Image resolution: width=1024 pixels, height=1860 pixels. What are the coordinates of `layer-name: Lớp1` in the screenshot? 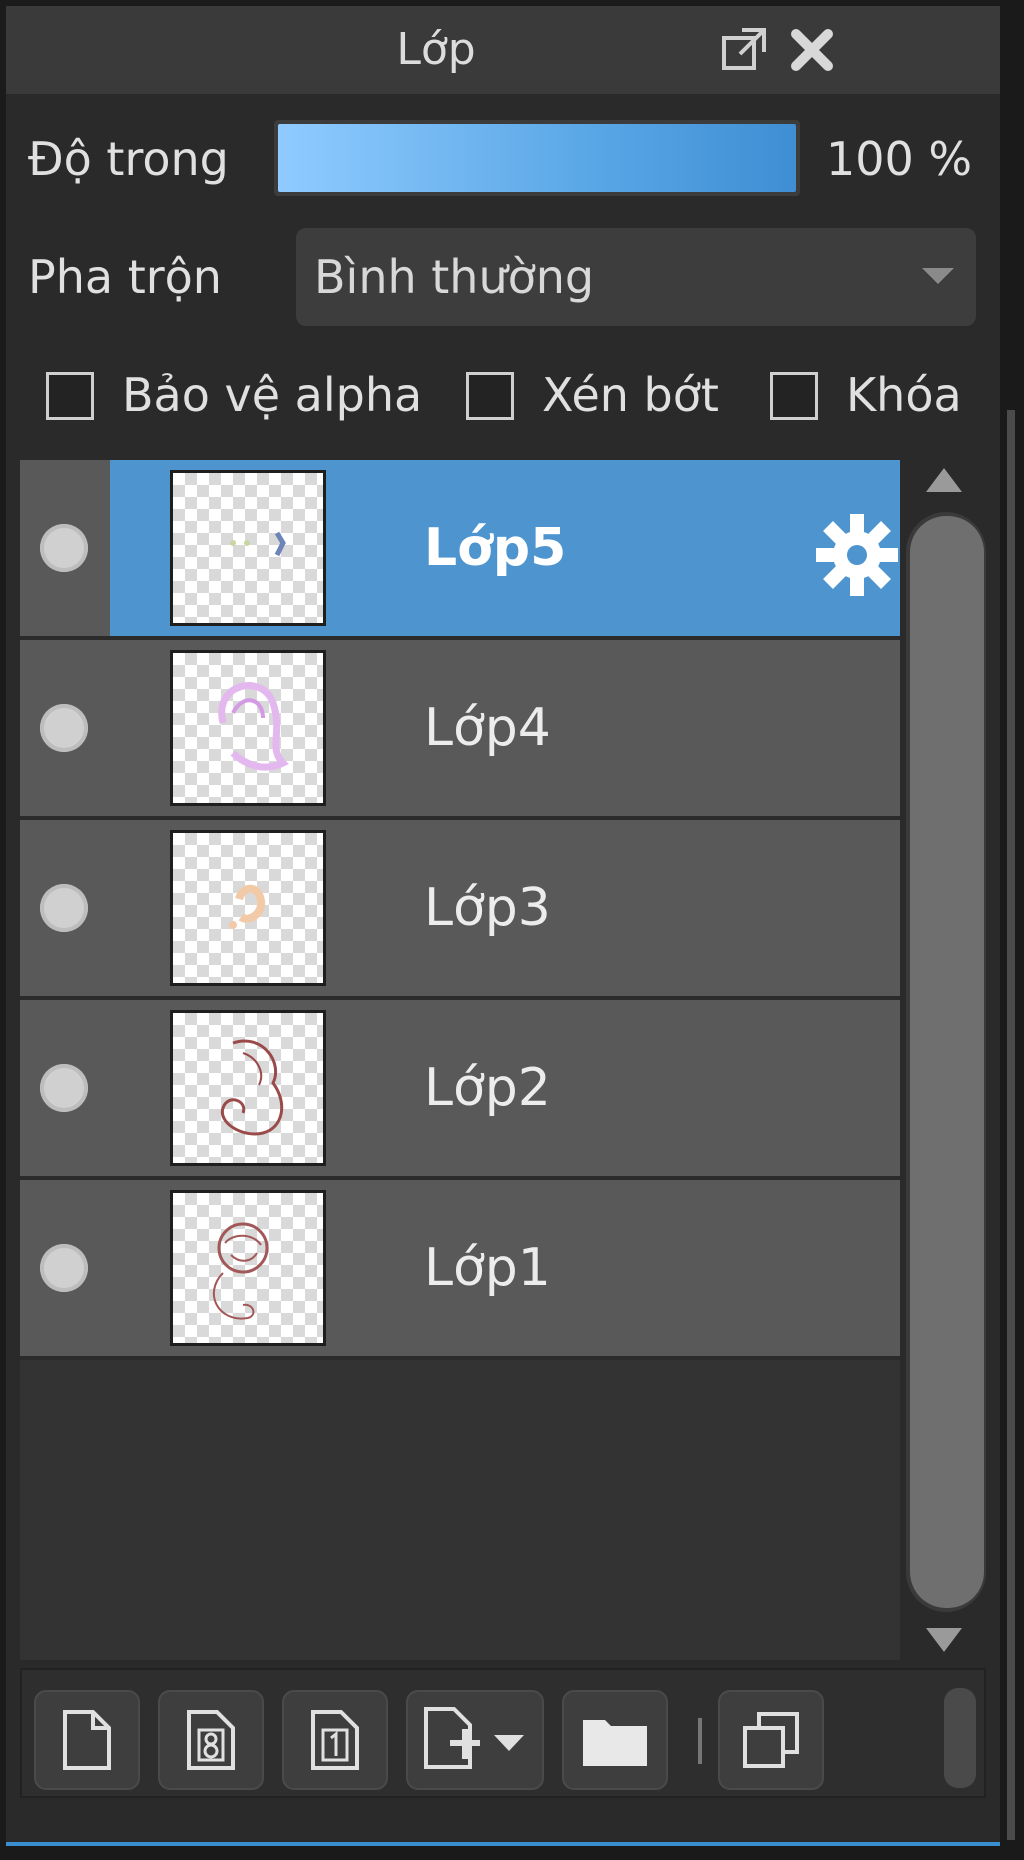 It's located at (487, 1268).